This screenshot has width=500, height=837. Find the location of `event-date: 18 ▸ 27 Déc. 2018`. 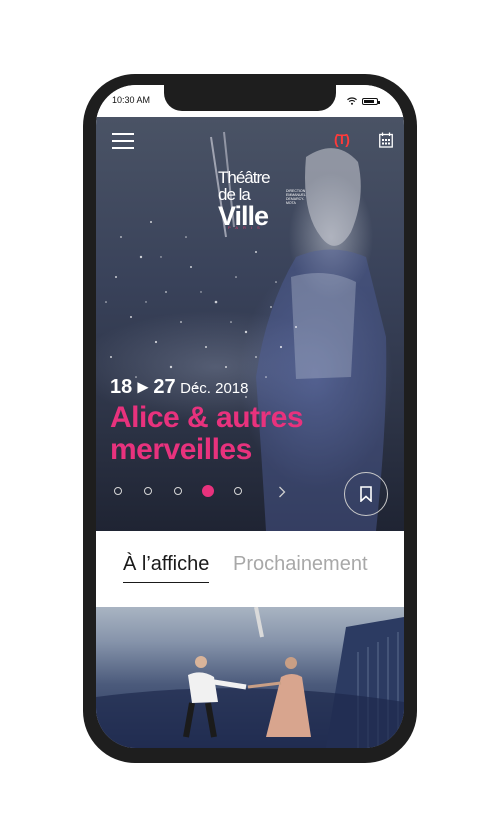

event-date: 18 ▸ 27 Déc. 2018 is located at coordinates (179, 386).